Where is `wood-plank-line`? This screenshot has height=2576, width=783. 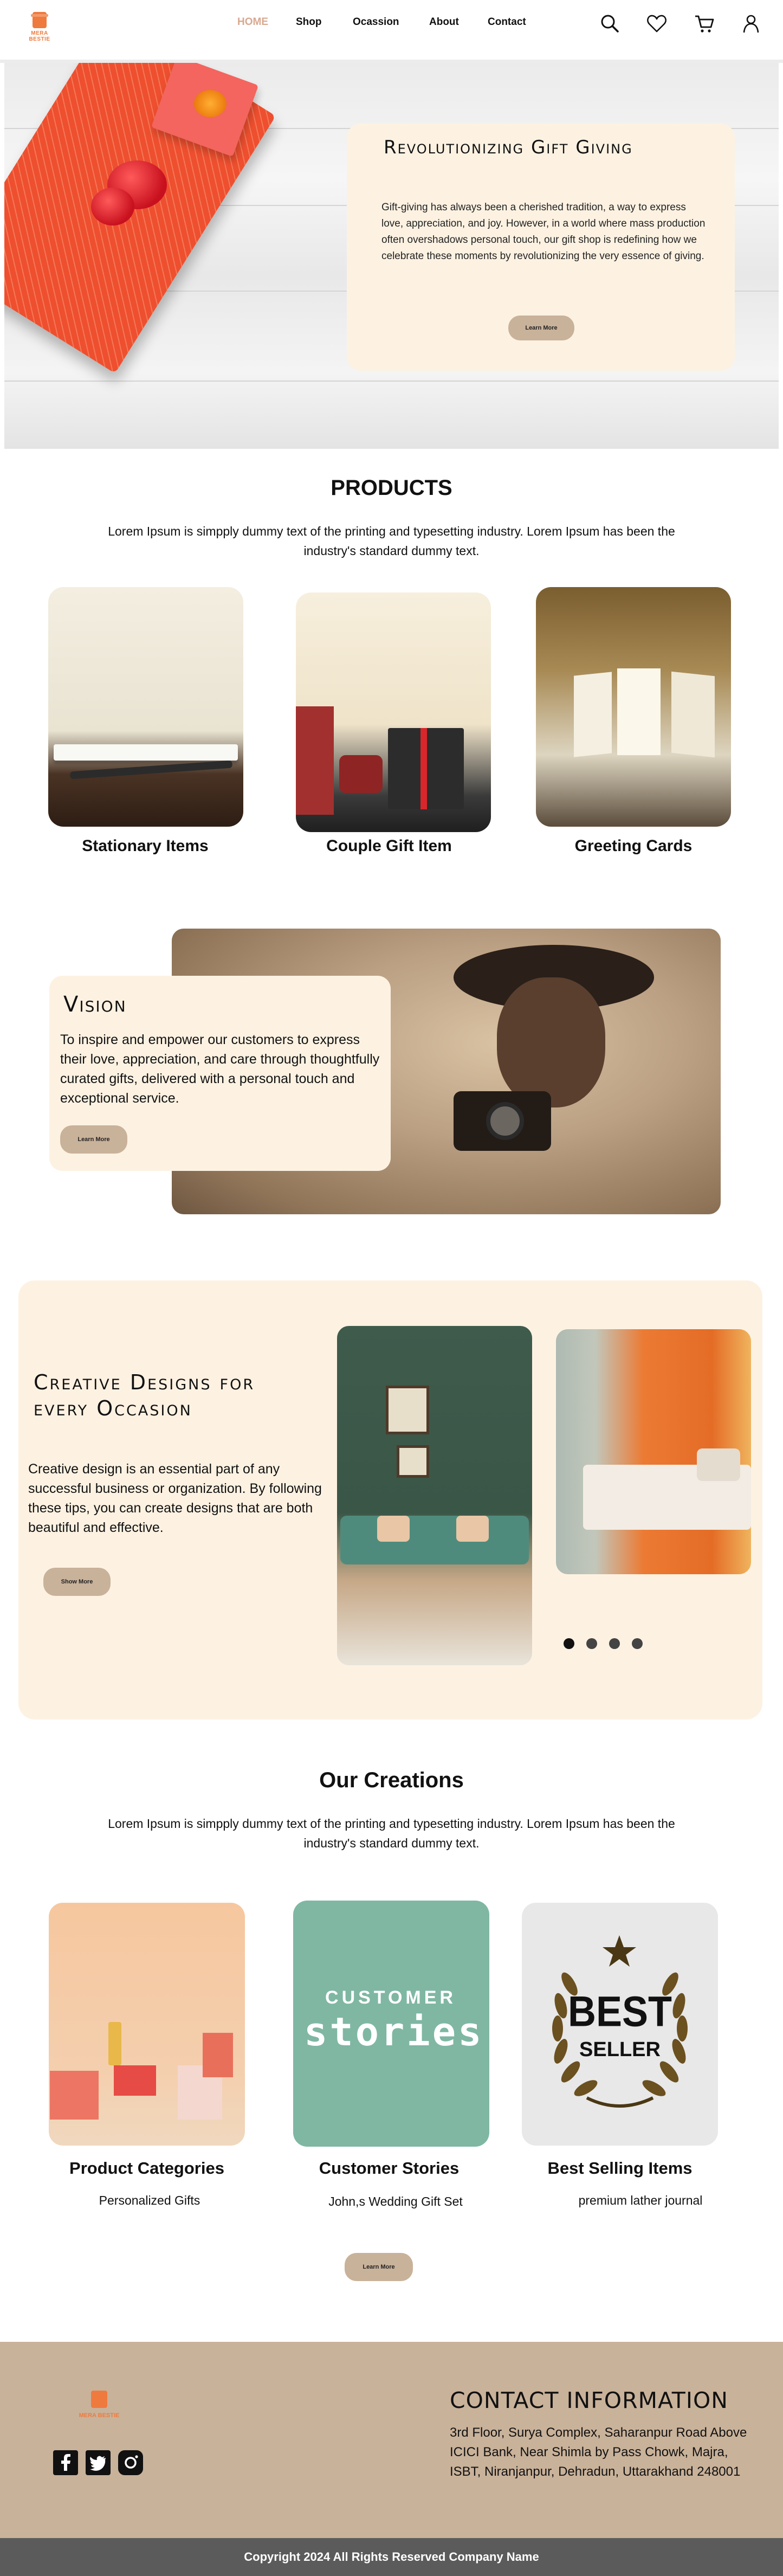
wood-plank-line is located at coordinates (391, 381).